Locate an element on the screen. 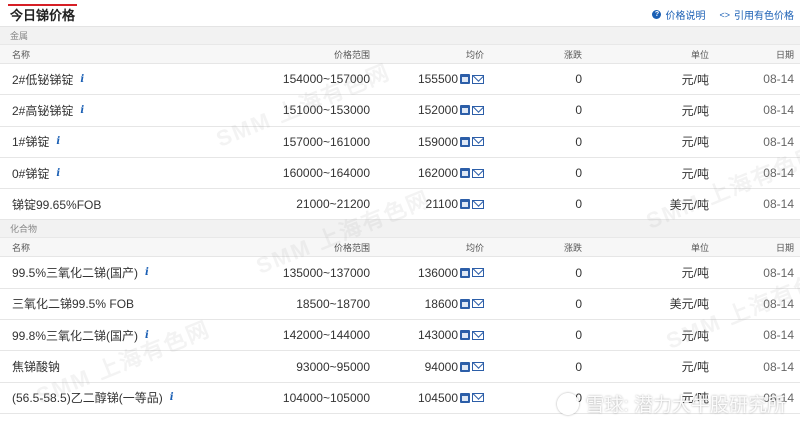 This screenshot has height=423, width=800. product-name: 1#锑锭 is located at coordinates (30, 141).